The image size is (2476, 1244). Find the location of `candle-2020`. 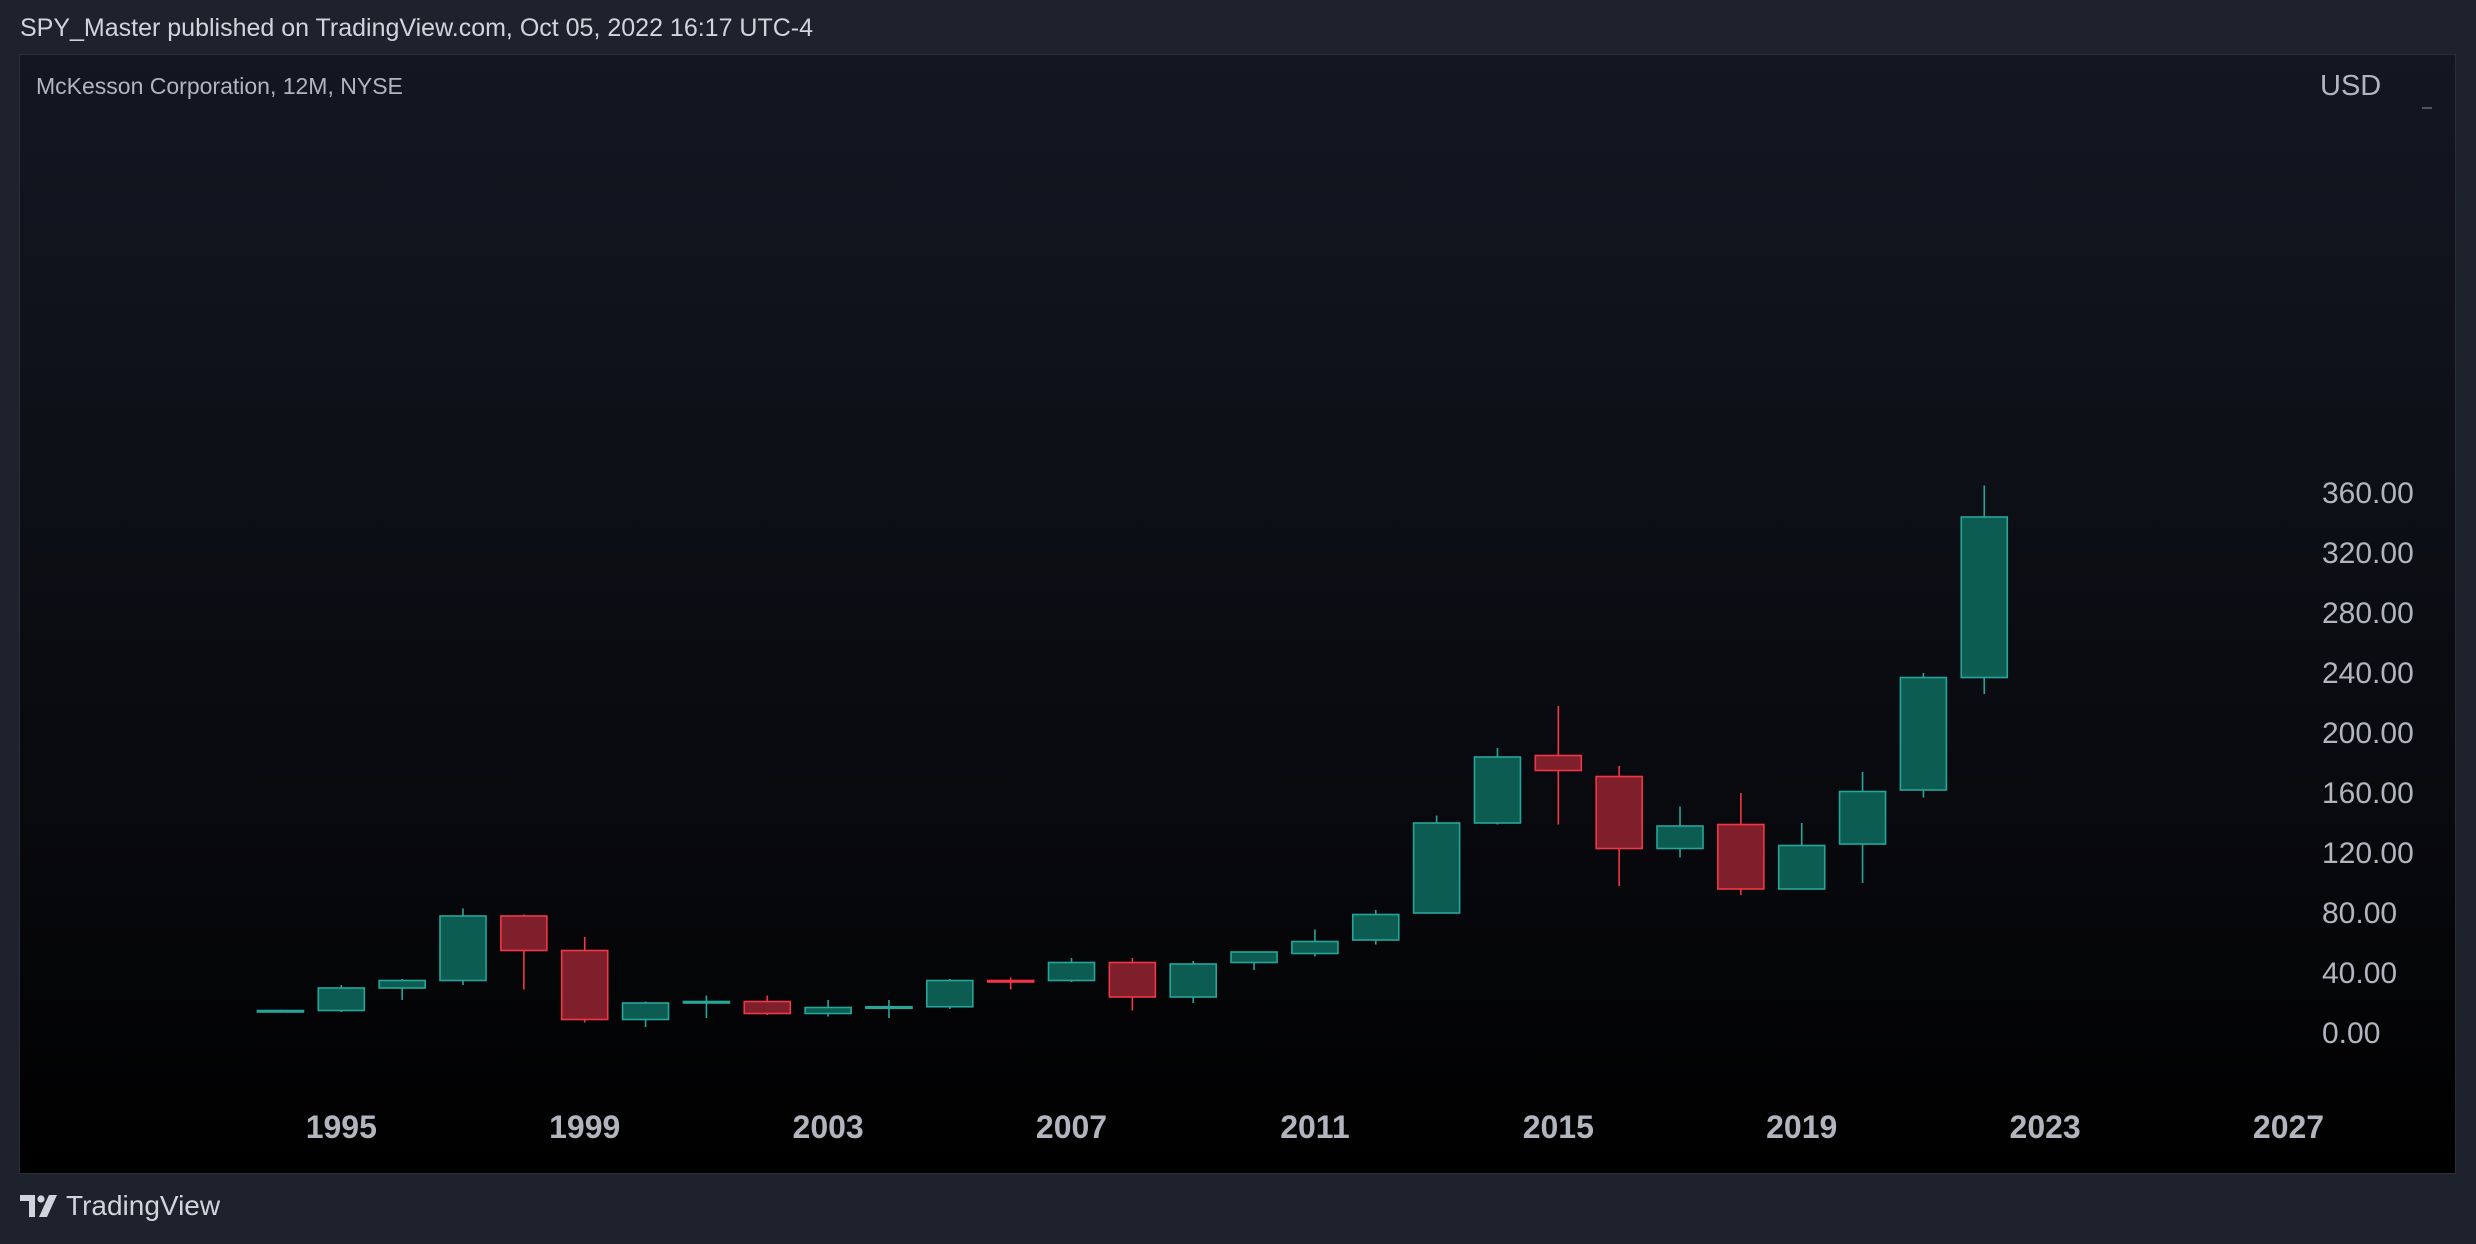

candle-2020 is located at coordinates (1862, 827).